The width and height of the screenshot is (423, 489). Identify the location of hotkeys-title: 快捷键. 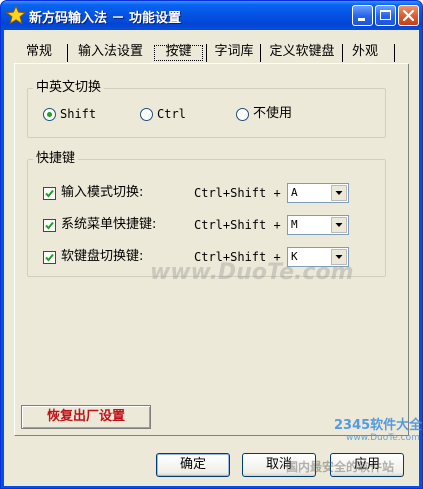
(56, 159).